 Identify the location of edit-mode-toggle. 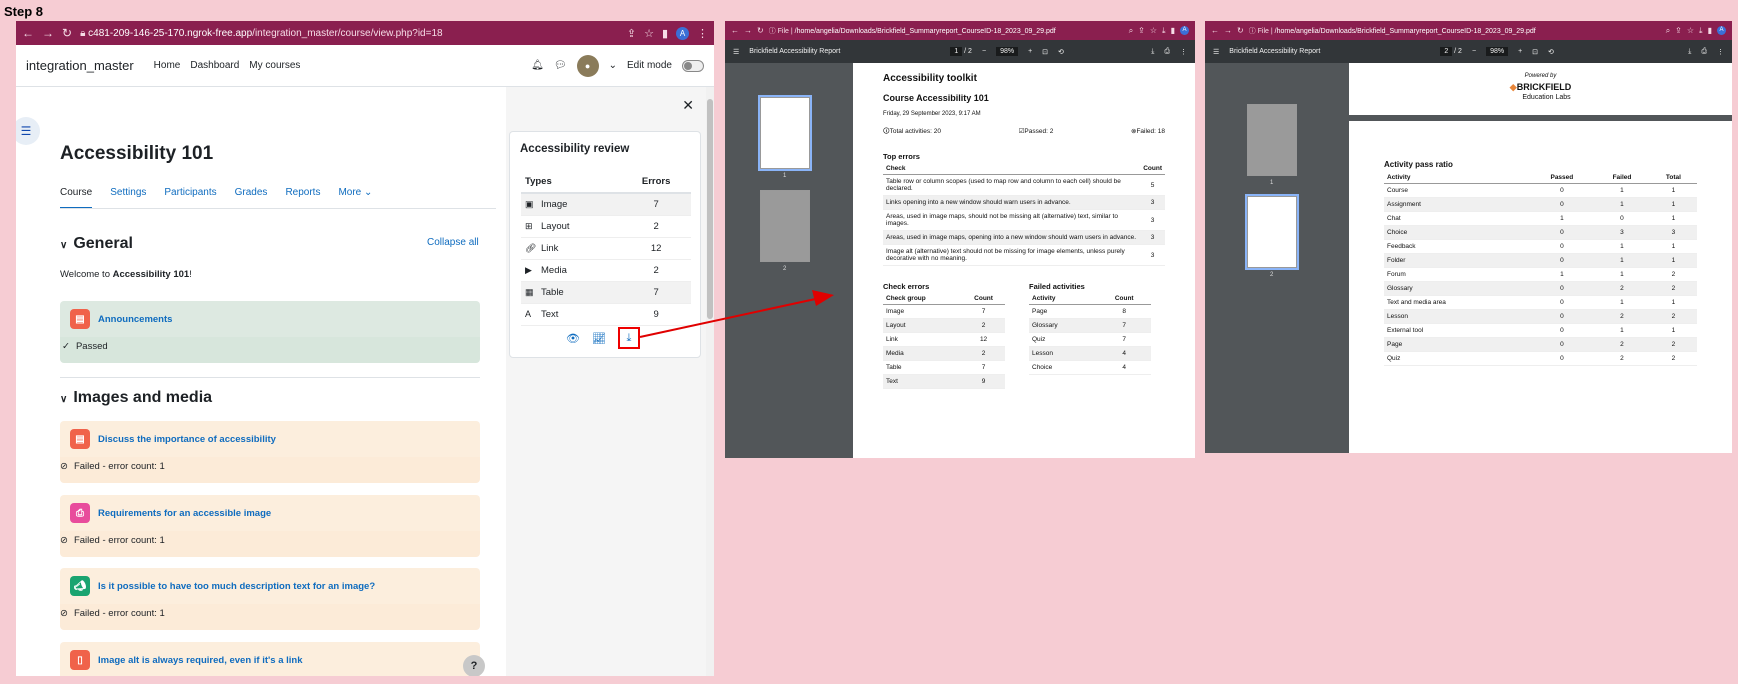
(693, 65).